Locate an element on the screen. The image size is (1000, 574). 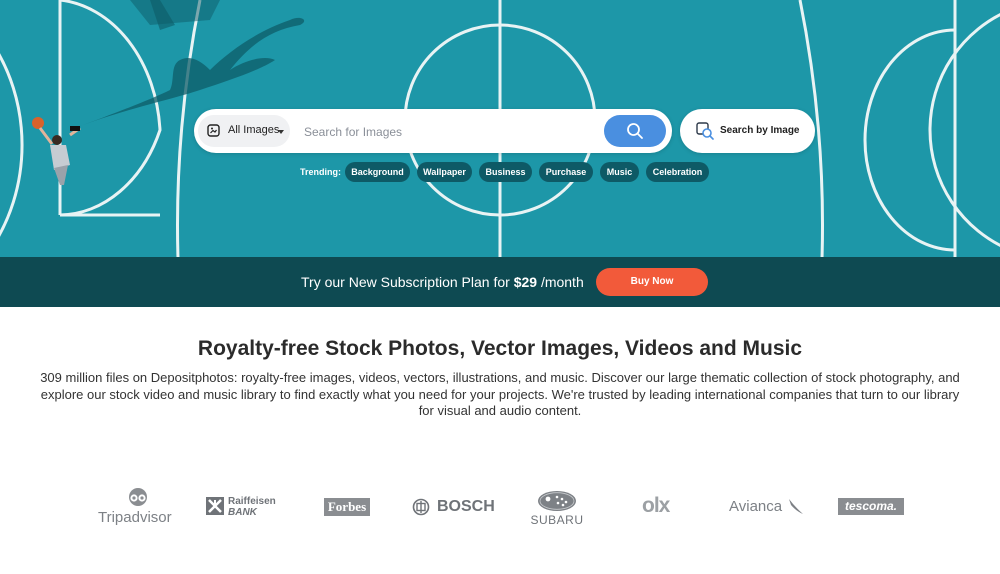
raiffeisen-logo: Raiffeisen BANK is located at coordinates (244, 508).